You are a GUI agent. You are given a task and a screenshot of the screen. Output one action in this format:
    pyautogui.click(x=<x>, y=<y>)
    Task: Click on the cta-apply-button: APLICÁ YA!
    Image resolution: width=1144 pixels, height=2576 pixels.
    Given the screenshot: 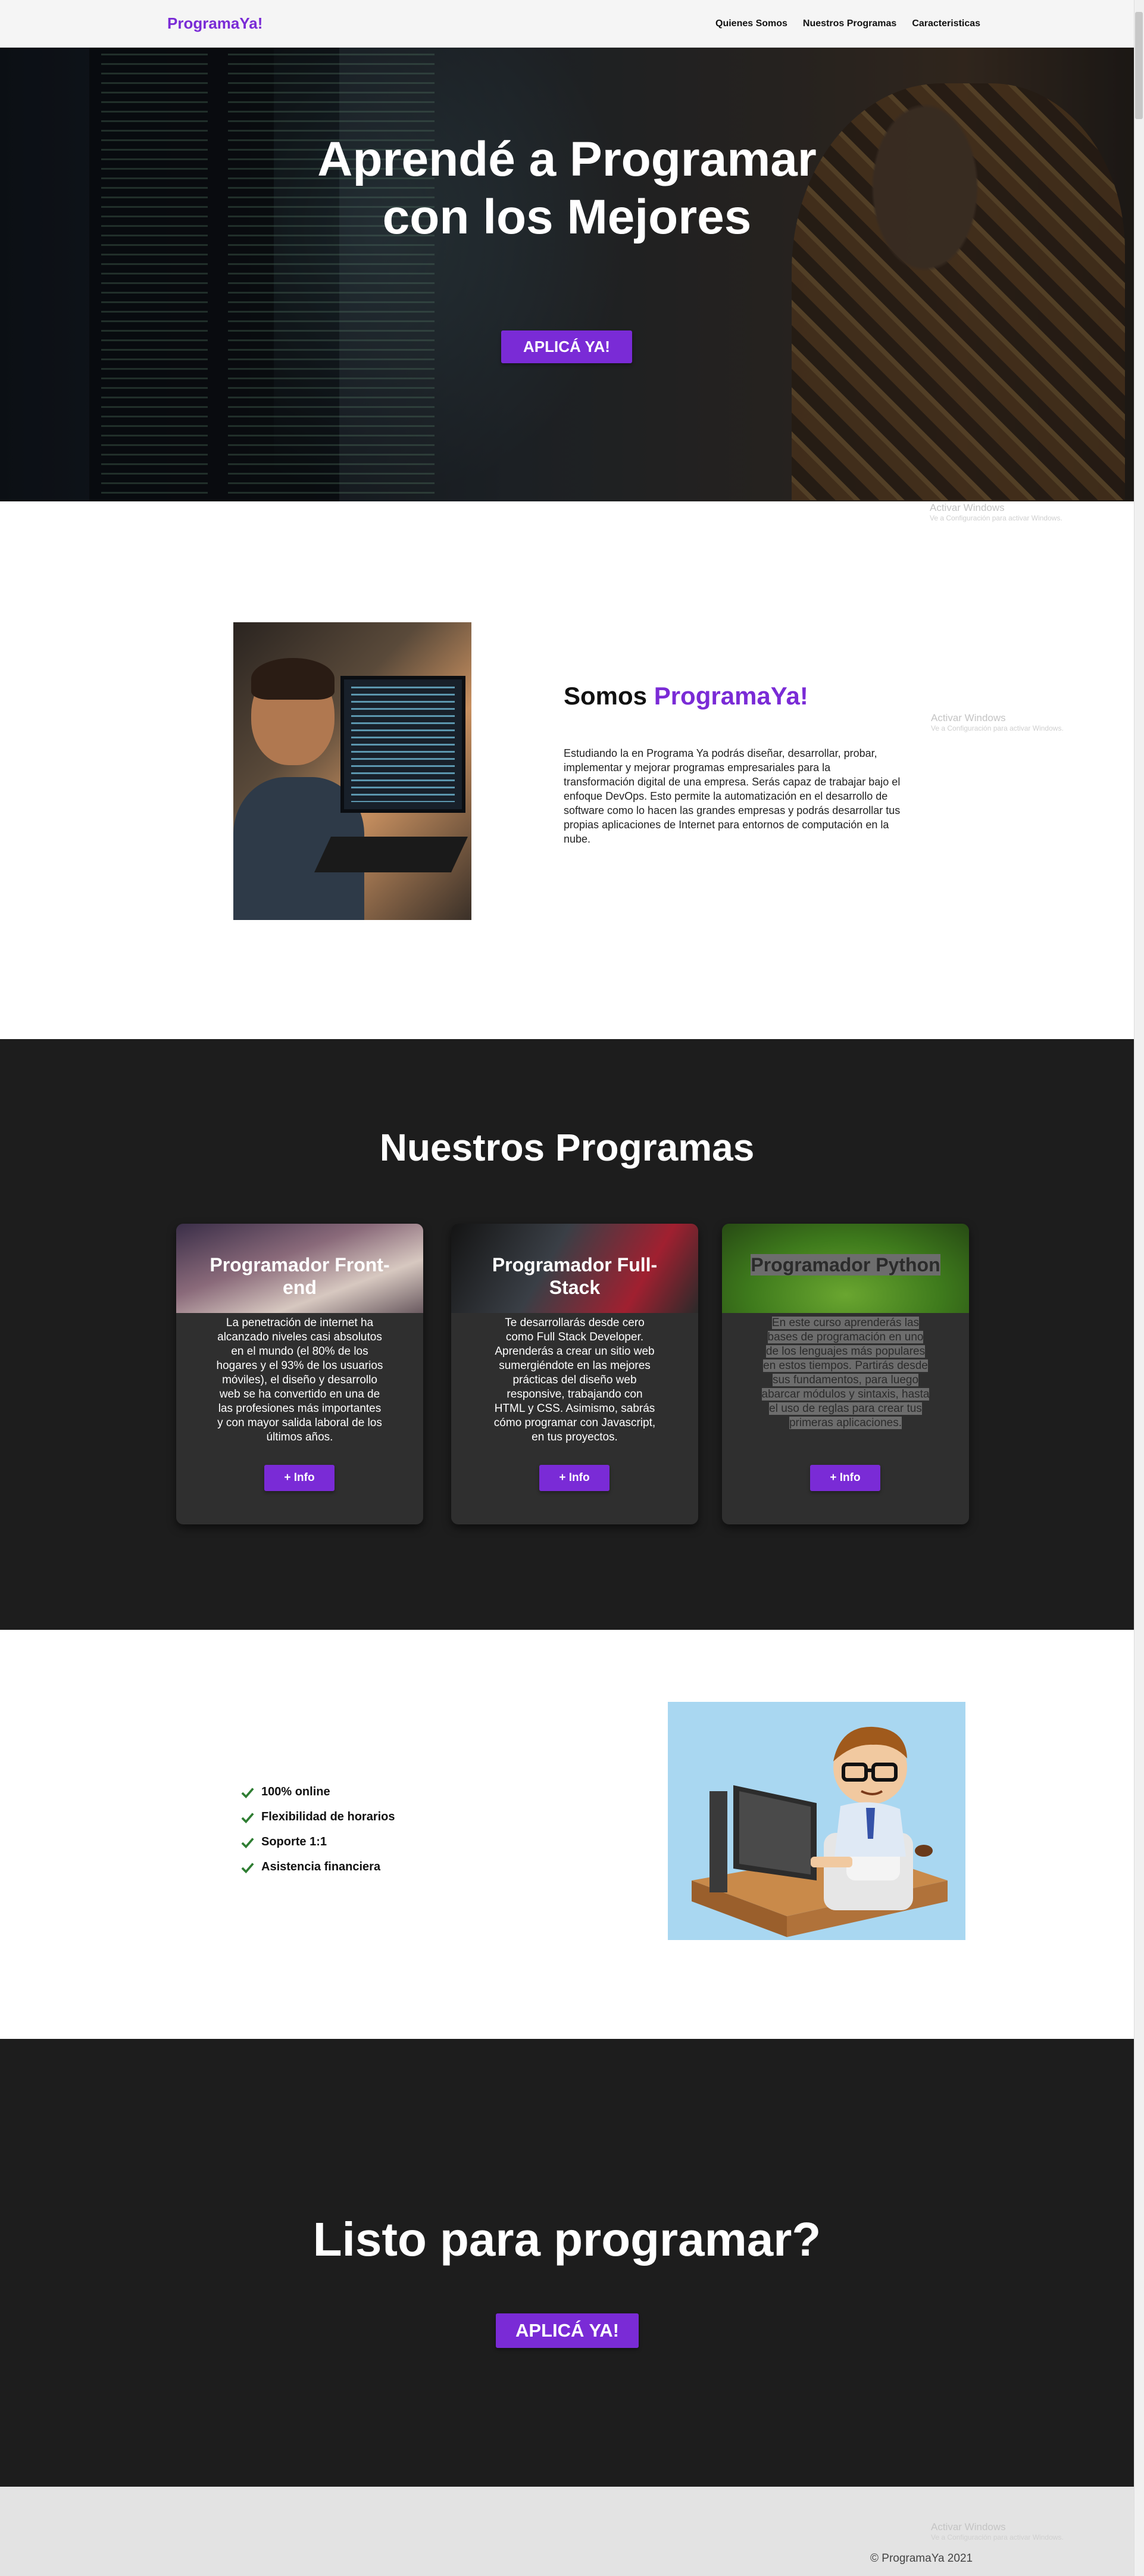 What is the action you would take?
    pyautogui.click(x=567, y=2330)
    